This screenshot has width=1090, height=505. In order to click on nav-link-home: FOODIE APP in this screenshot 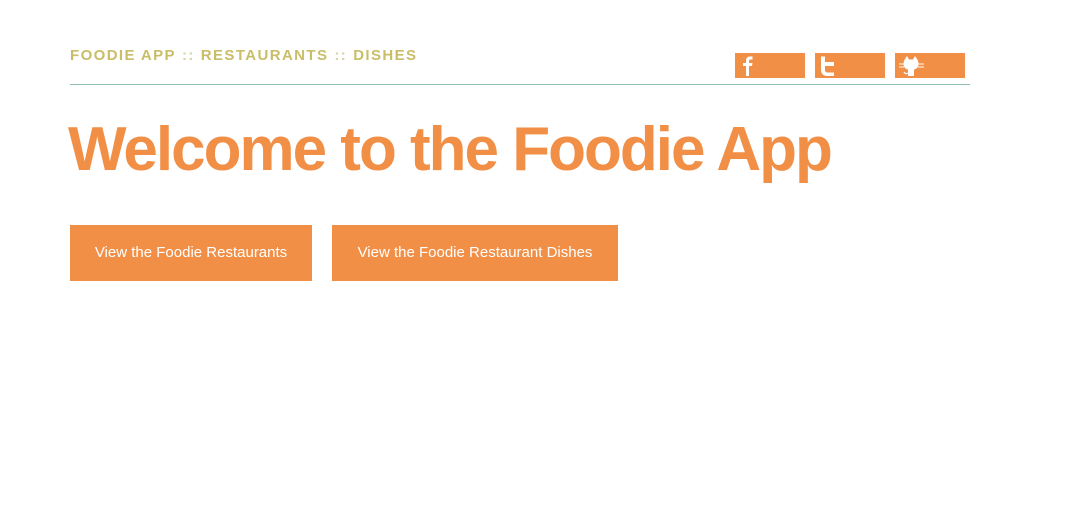, I will do `click(123, 55)`.